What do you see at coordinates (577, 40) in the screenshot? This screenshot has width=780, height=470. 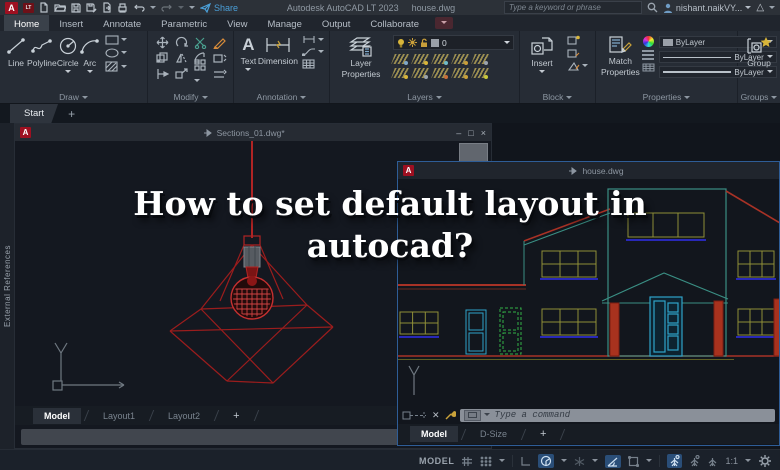 I see `create-block-tool` at bounding box center [577, 40].